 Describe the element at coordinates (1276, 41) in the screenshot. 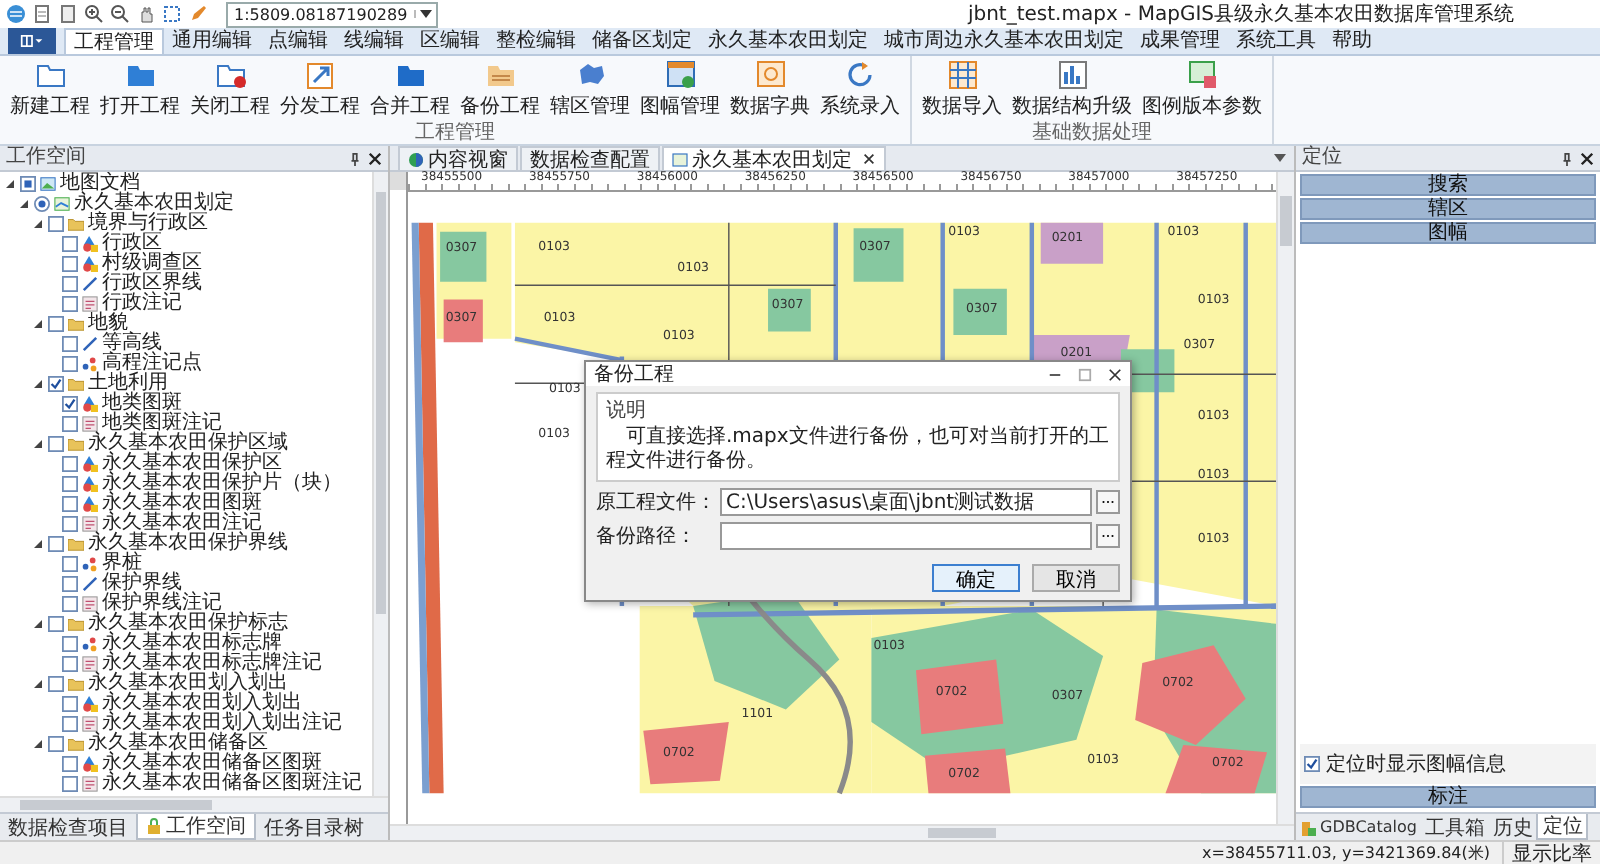

I see `ribbon-tab: 系统工具` at that location.